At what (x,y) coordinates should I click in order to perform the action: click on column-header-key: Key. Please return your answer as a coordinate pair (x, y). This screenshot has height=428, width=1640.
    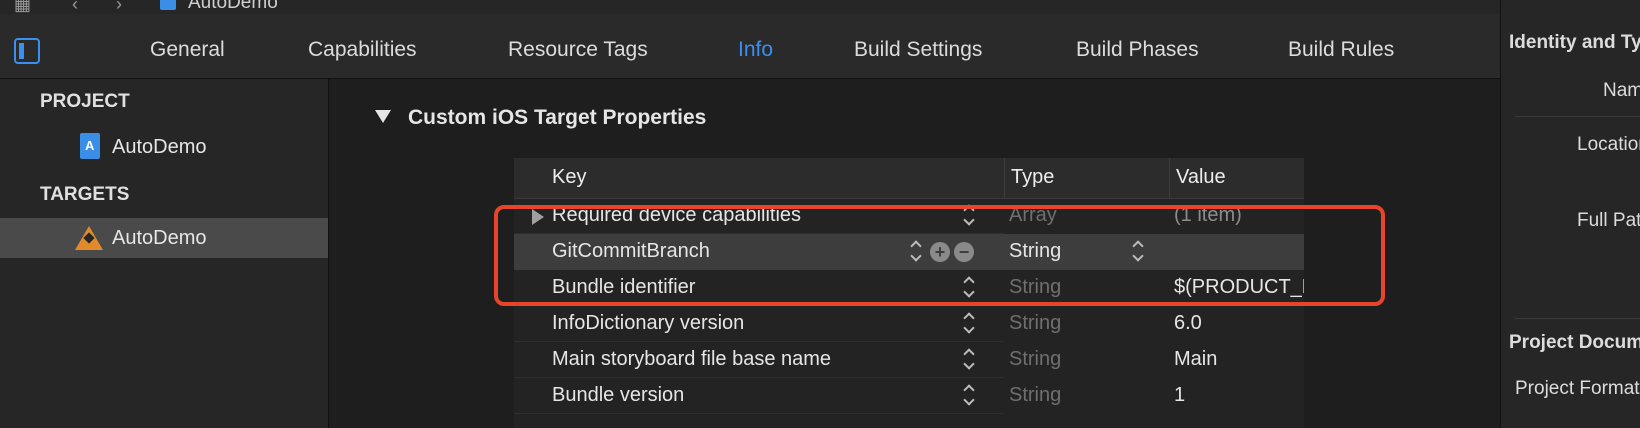
    Looking at the image, I should click on (569, 177).